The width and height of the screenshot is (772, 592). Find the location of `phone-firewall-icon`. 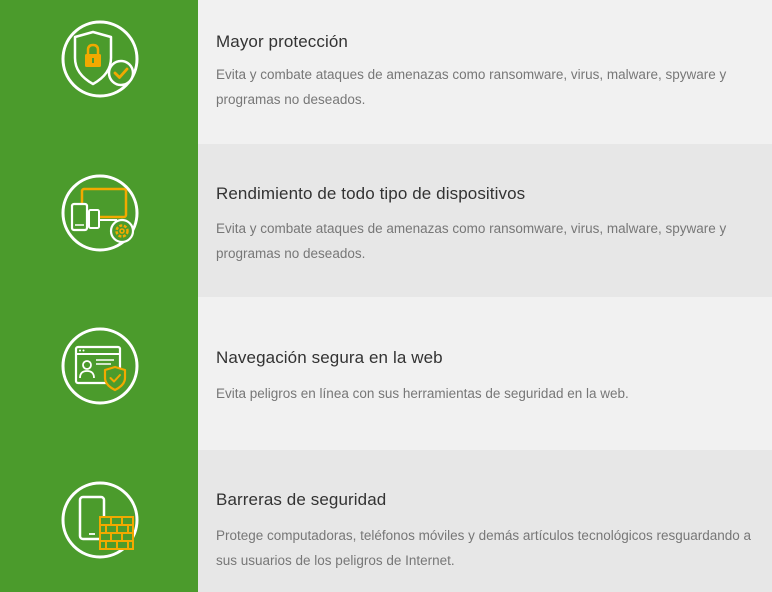

phone-firewall-icon is located at coordinates (100, 520).